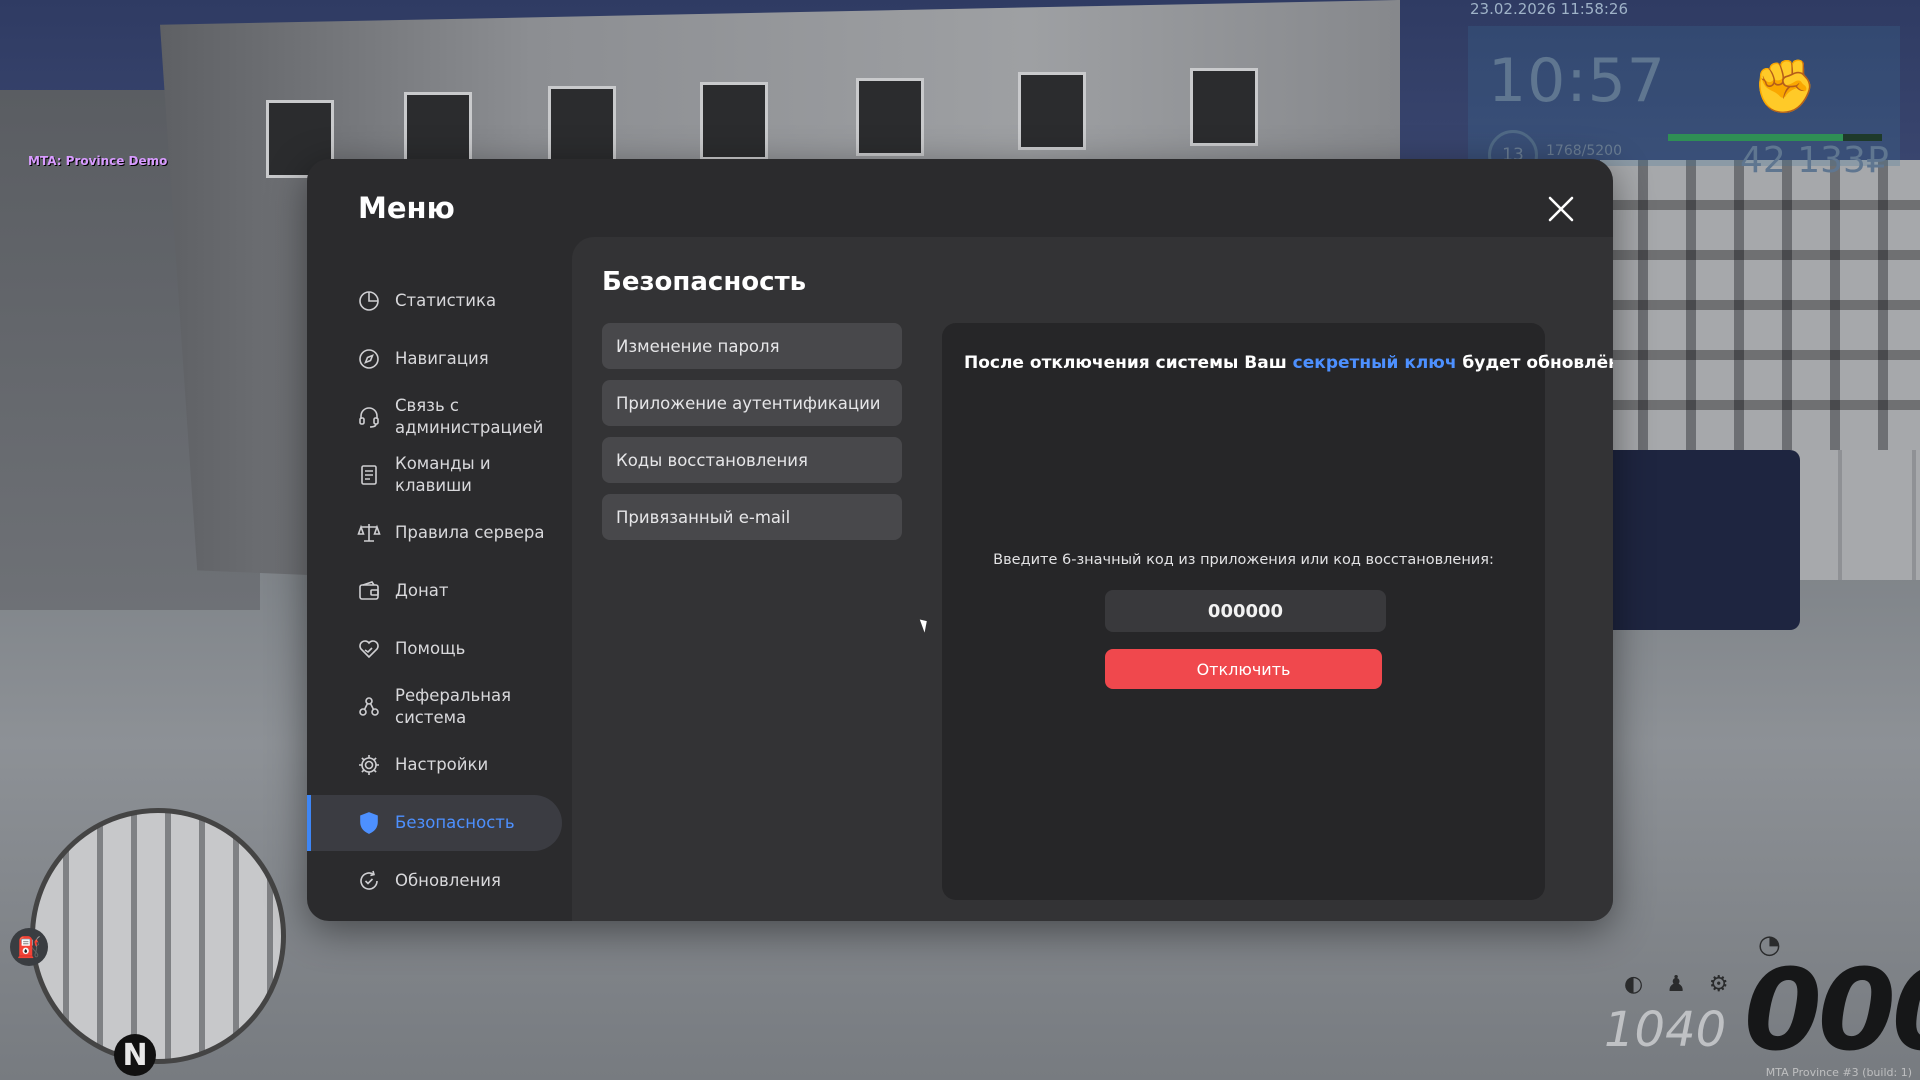  I want to click on minimap, so click(158, 936).